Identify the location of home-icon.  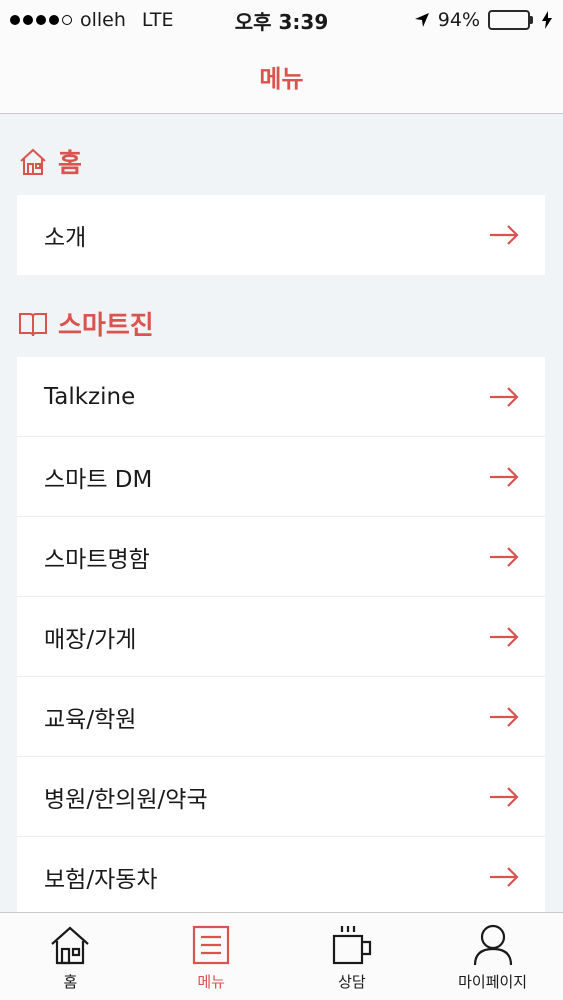
(70, 945).